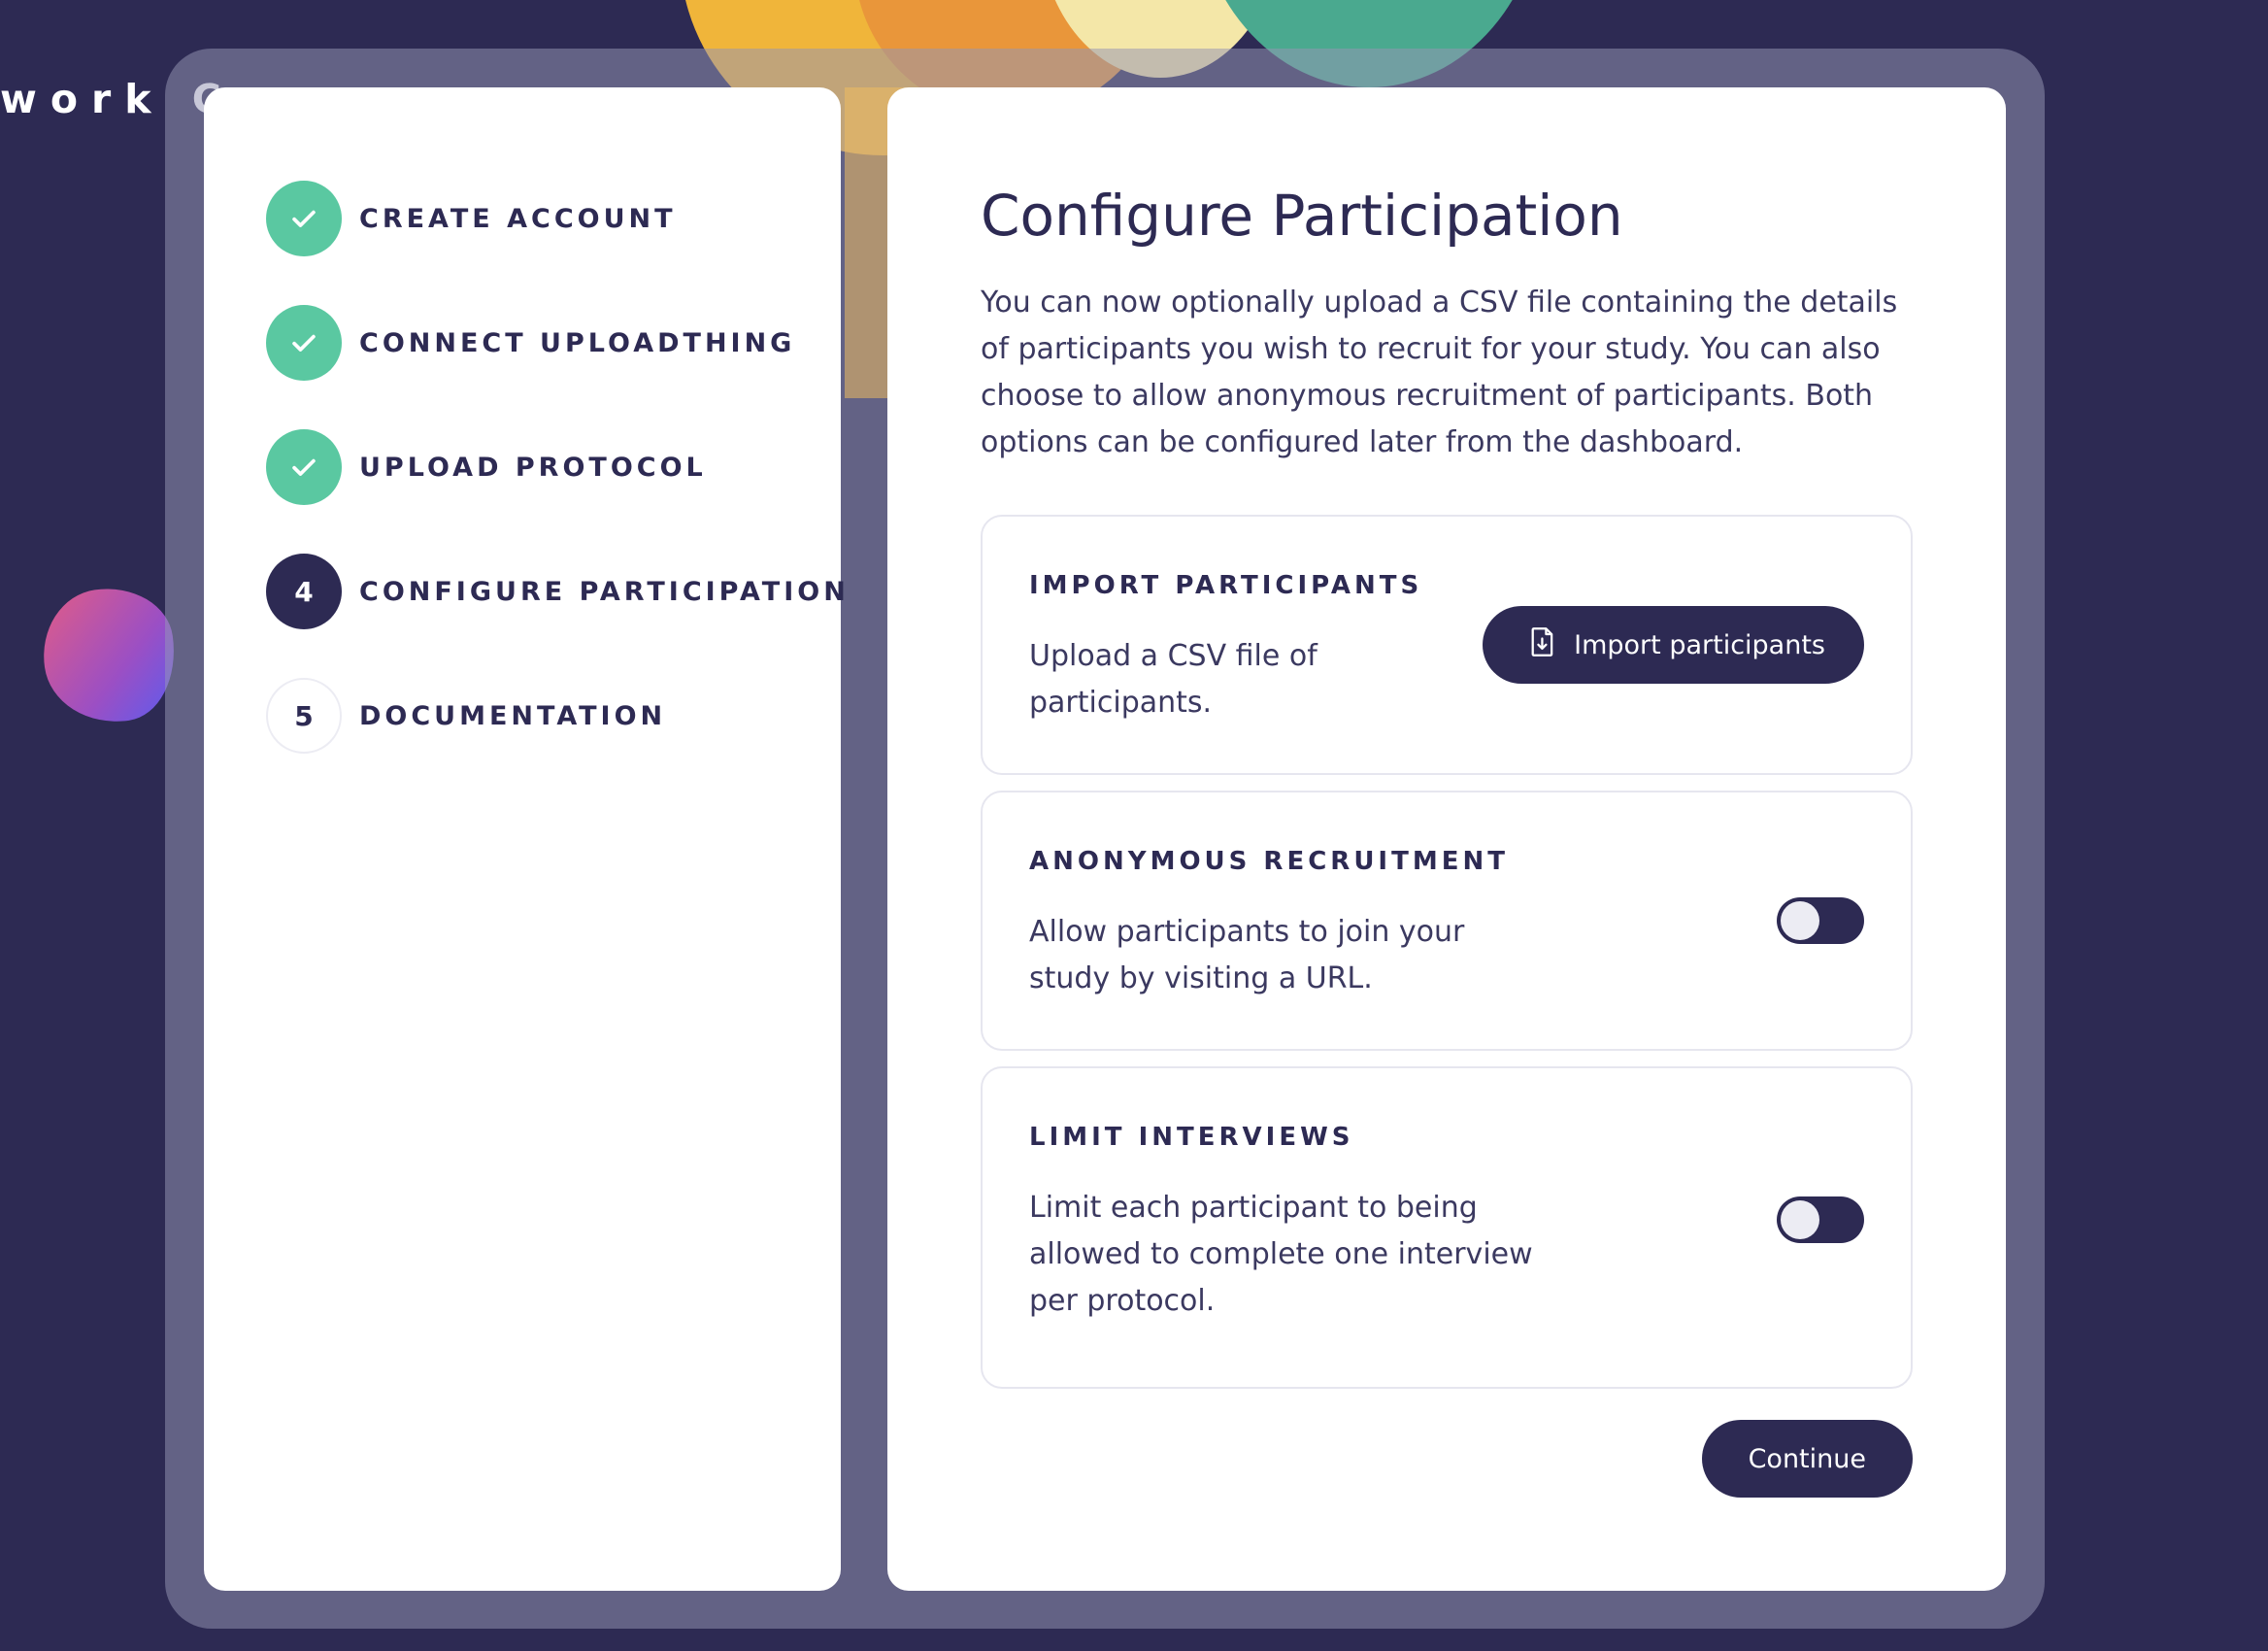 Image resolution: width=2268 pixels, height=1651 pixels. I want to click on step-number-badge: 5, so click(304, 716).